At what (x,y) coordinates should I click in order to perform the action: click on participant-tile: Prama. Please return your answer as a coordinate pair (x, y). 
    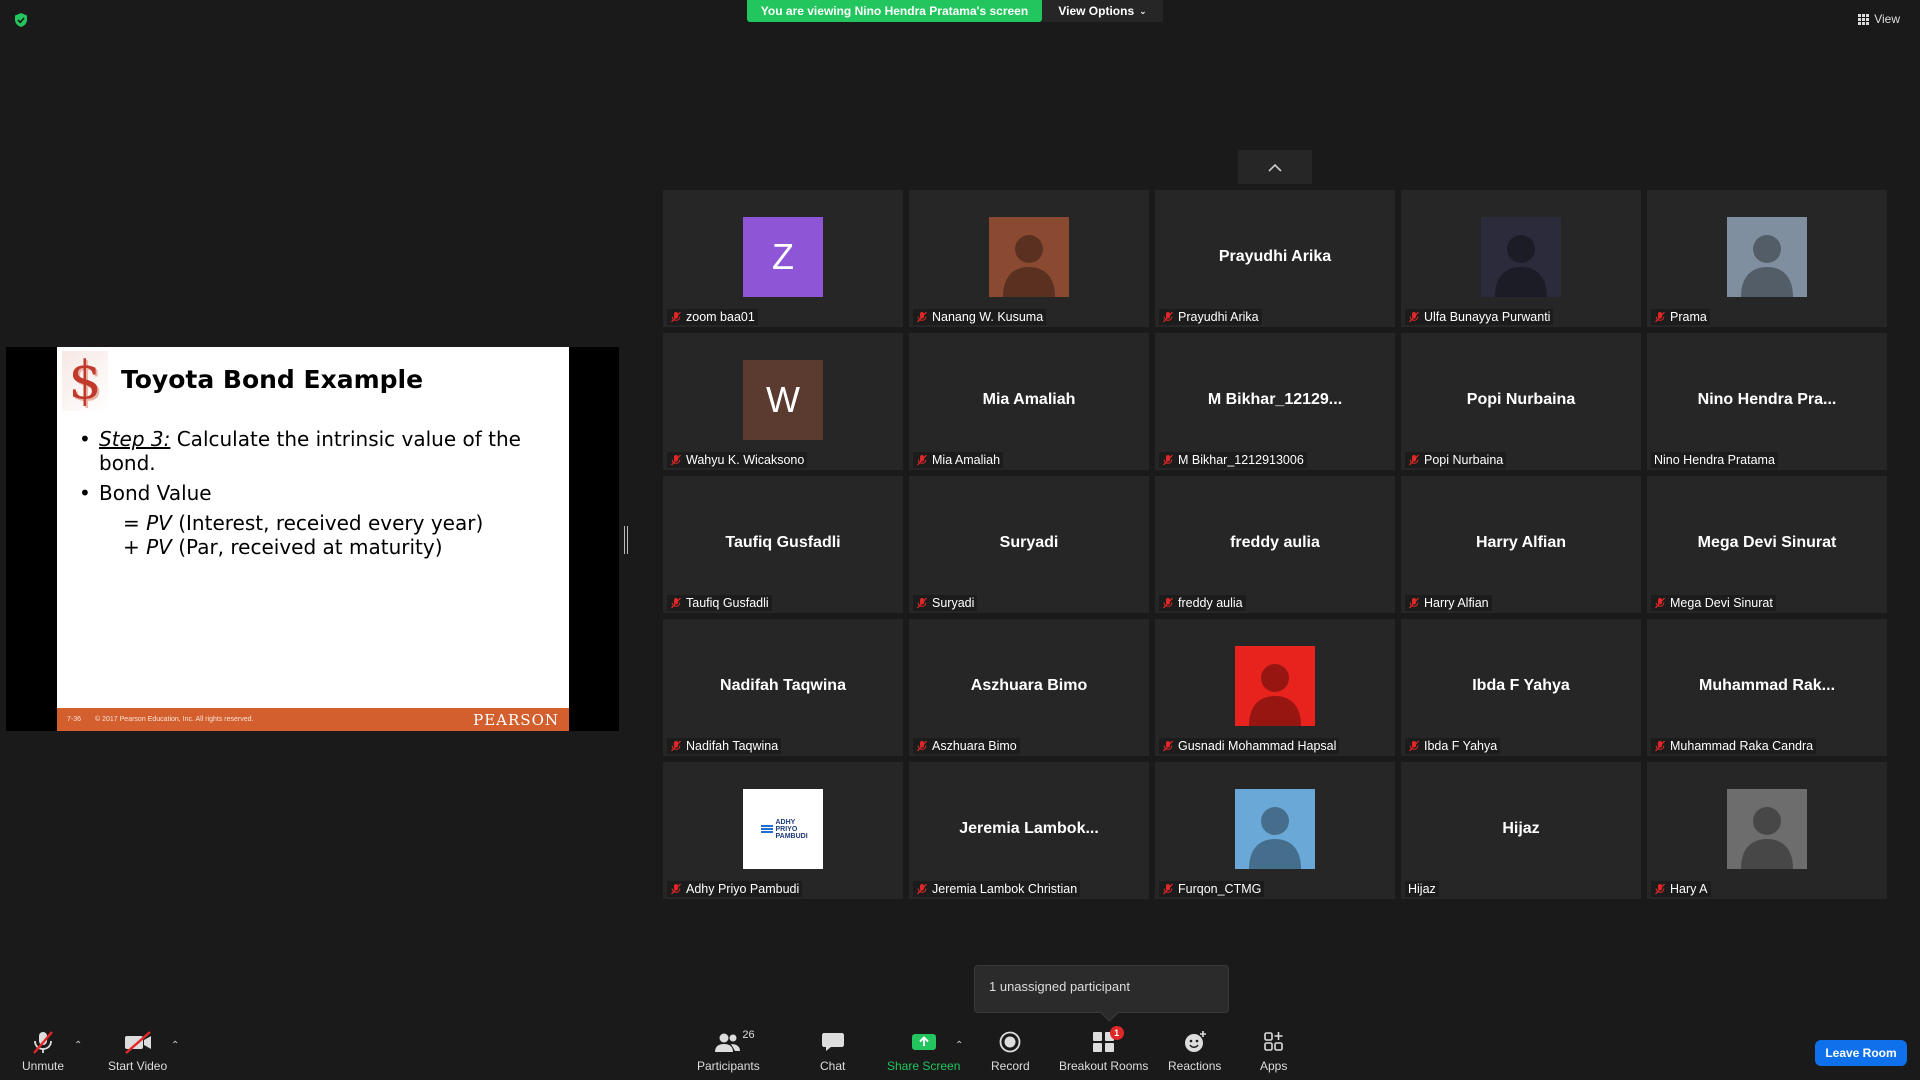
    Looking at the image, I should click on (1767, 258).